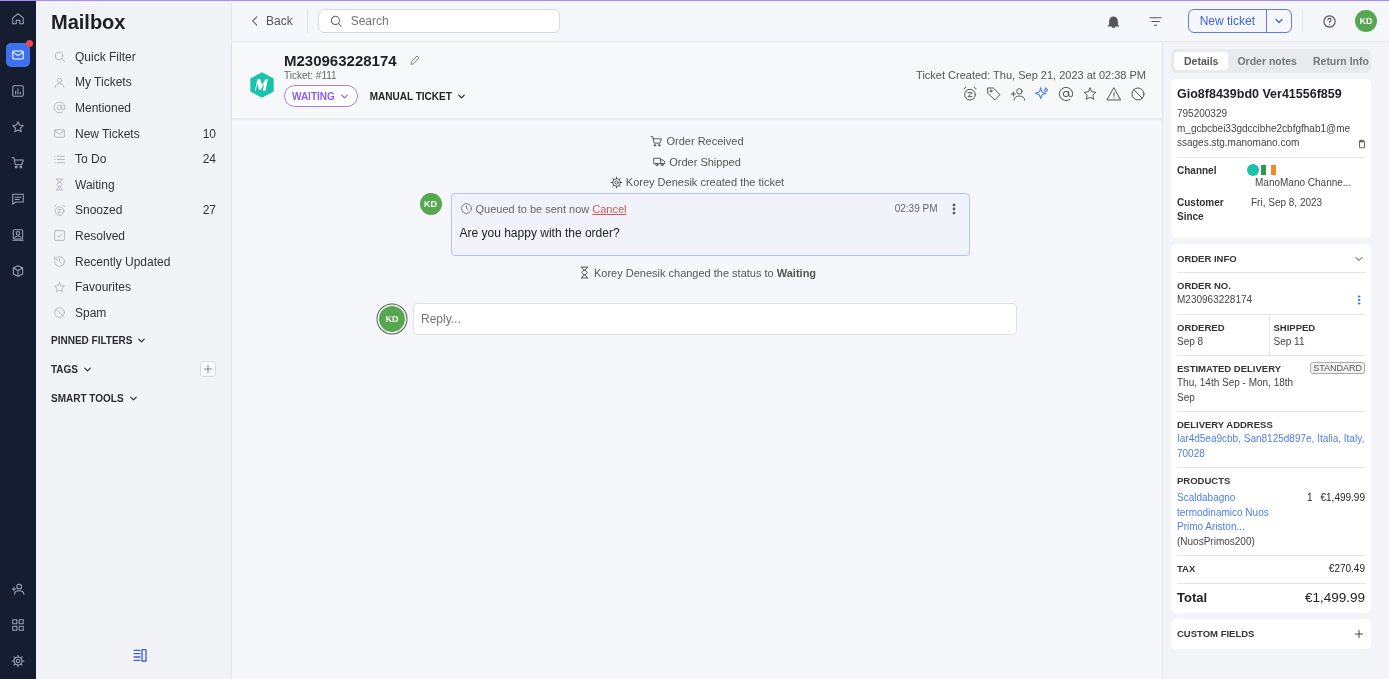  What do you see at coordinates (18, 19) in the screenshot?
I see `home-icon` at bounding box center [18, 19].